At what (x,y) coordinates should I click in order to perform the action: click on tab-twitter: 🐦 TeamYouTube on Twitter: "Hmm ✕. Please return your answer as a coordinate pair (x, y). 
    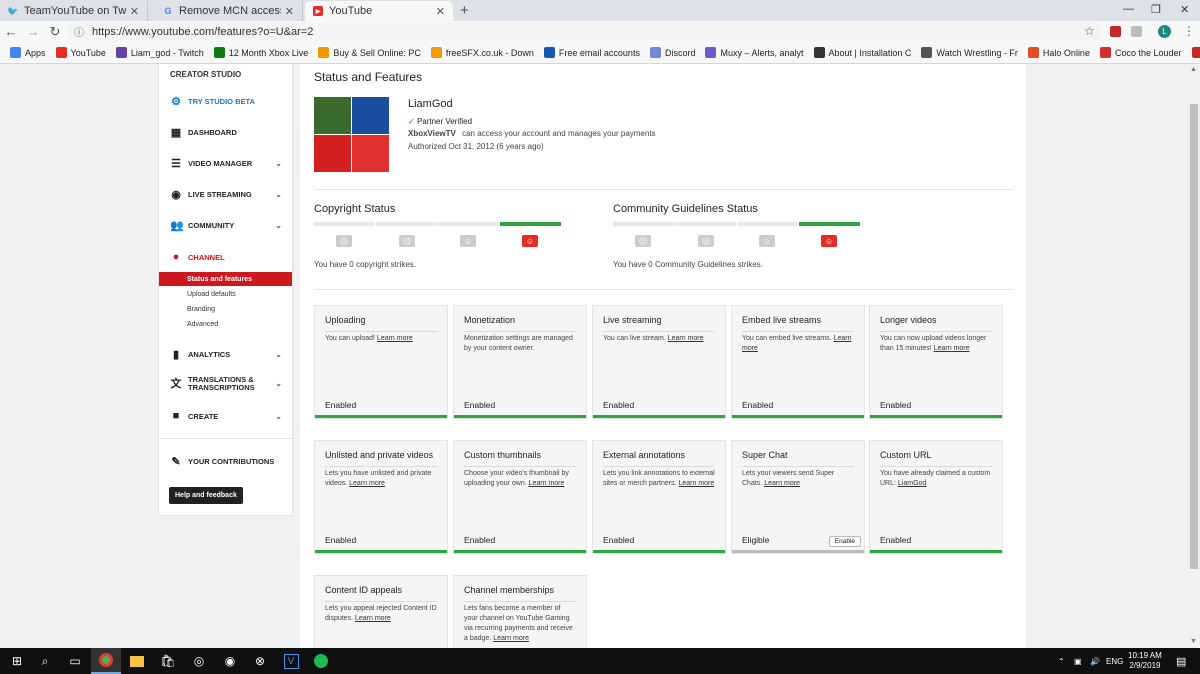
    Looking at the image, I should click on (74, 11).